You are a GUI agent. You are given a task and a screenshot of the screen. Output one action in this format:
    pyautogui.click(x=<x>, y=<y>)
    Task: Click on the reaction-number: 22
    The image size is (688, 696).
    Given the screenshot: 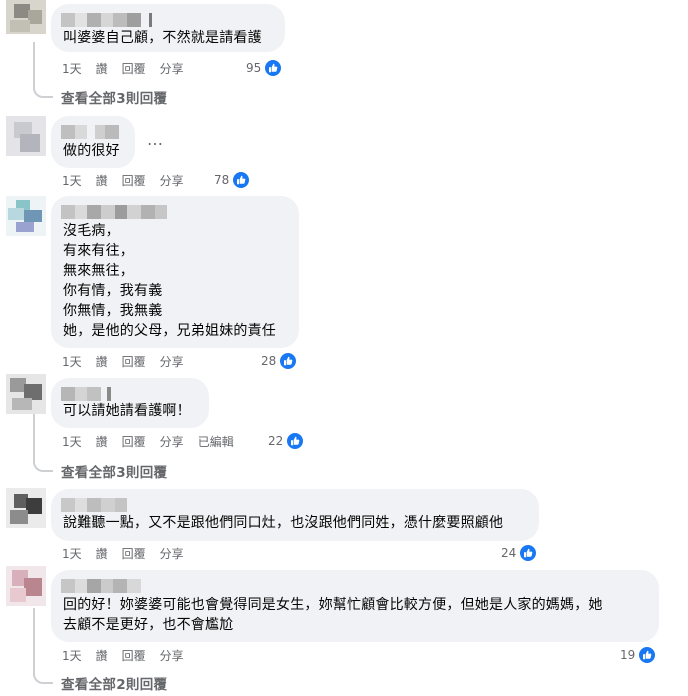 What is the action you would take?
    pyautogui.click(x=276, y=441)
    